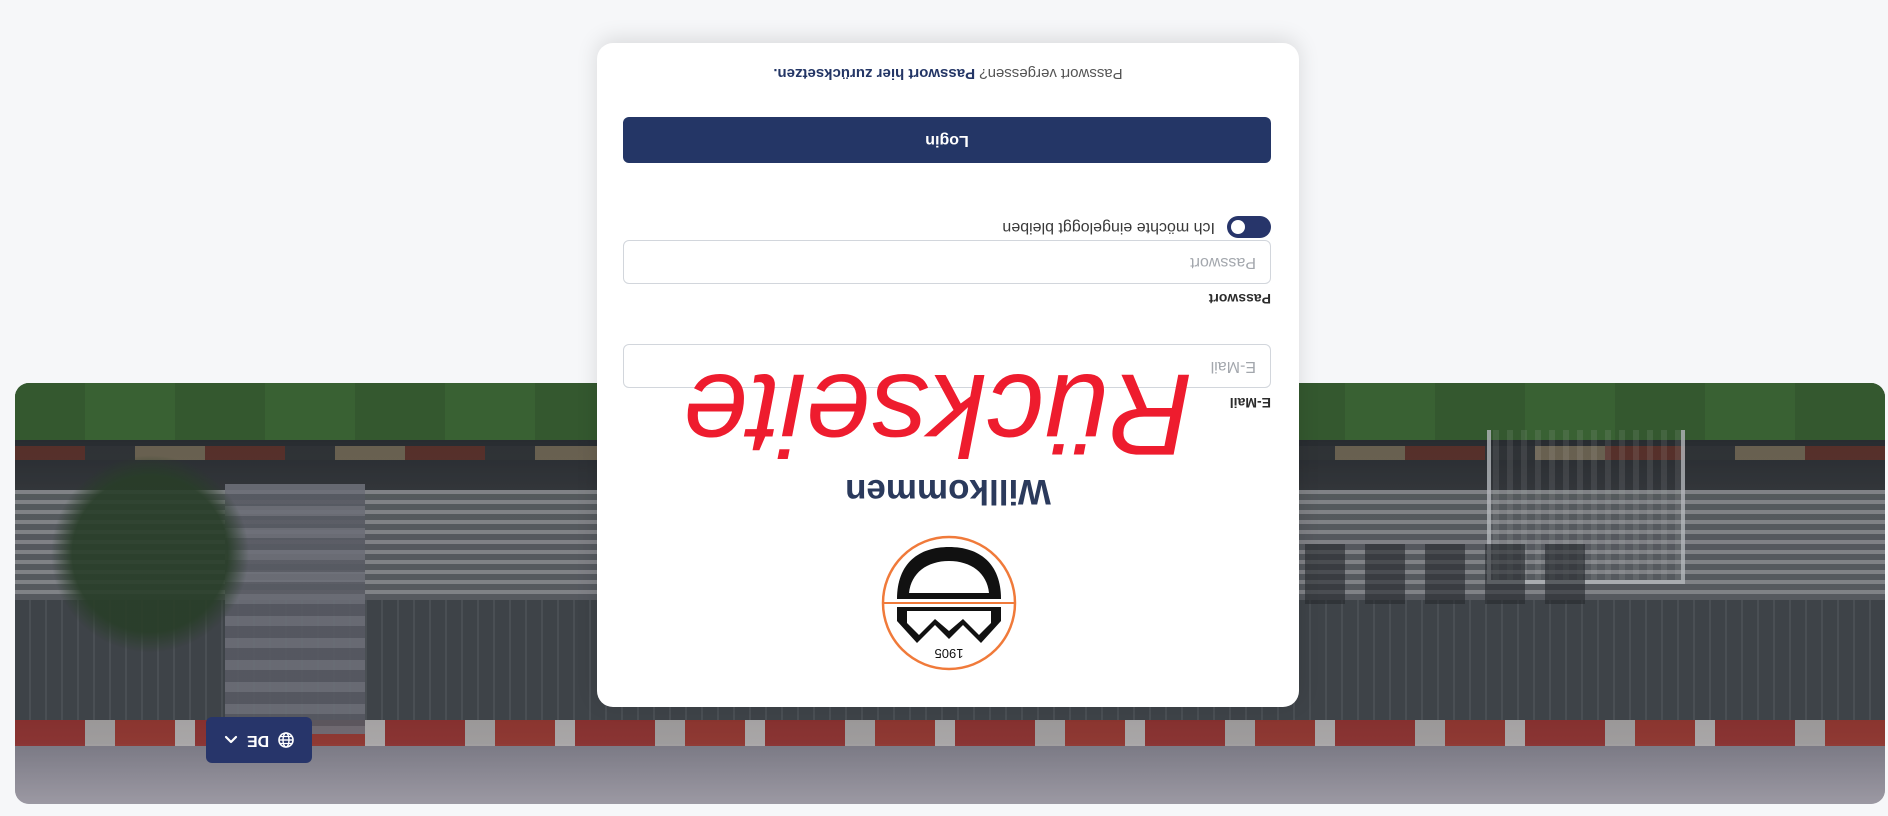 This screenshot has height=816, width=1888. I want to click on password-label: Passwort, so click(1239, 299).